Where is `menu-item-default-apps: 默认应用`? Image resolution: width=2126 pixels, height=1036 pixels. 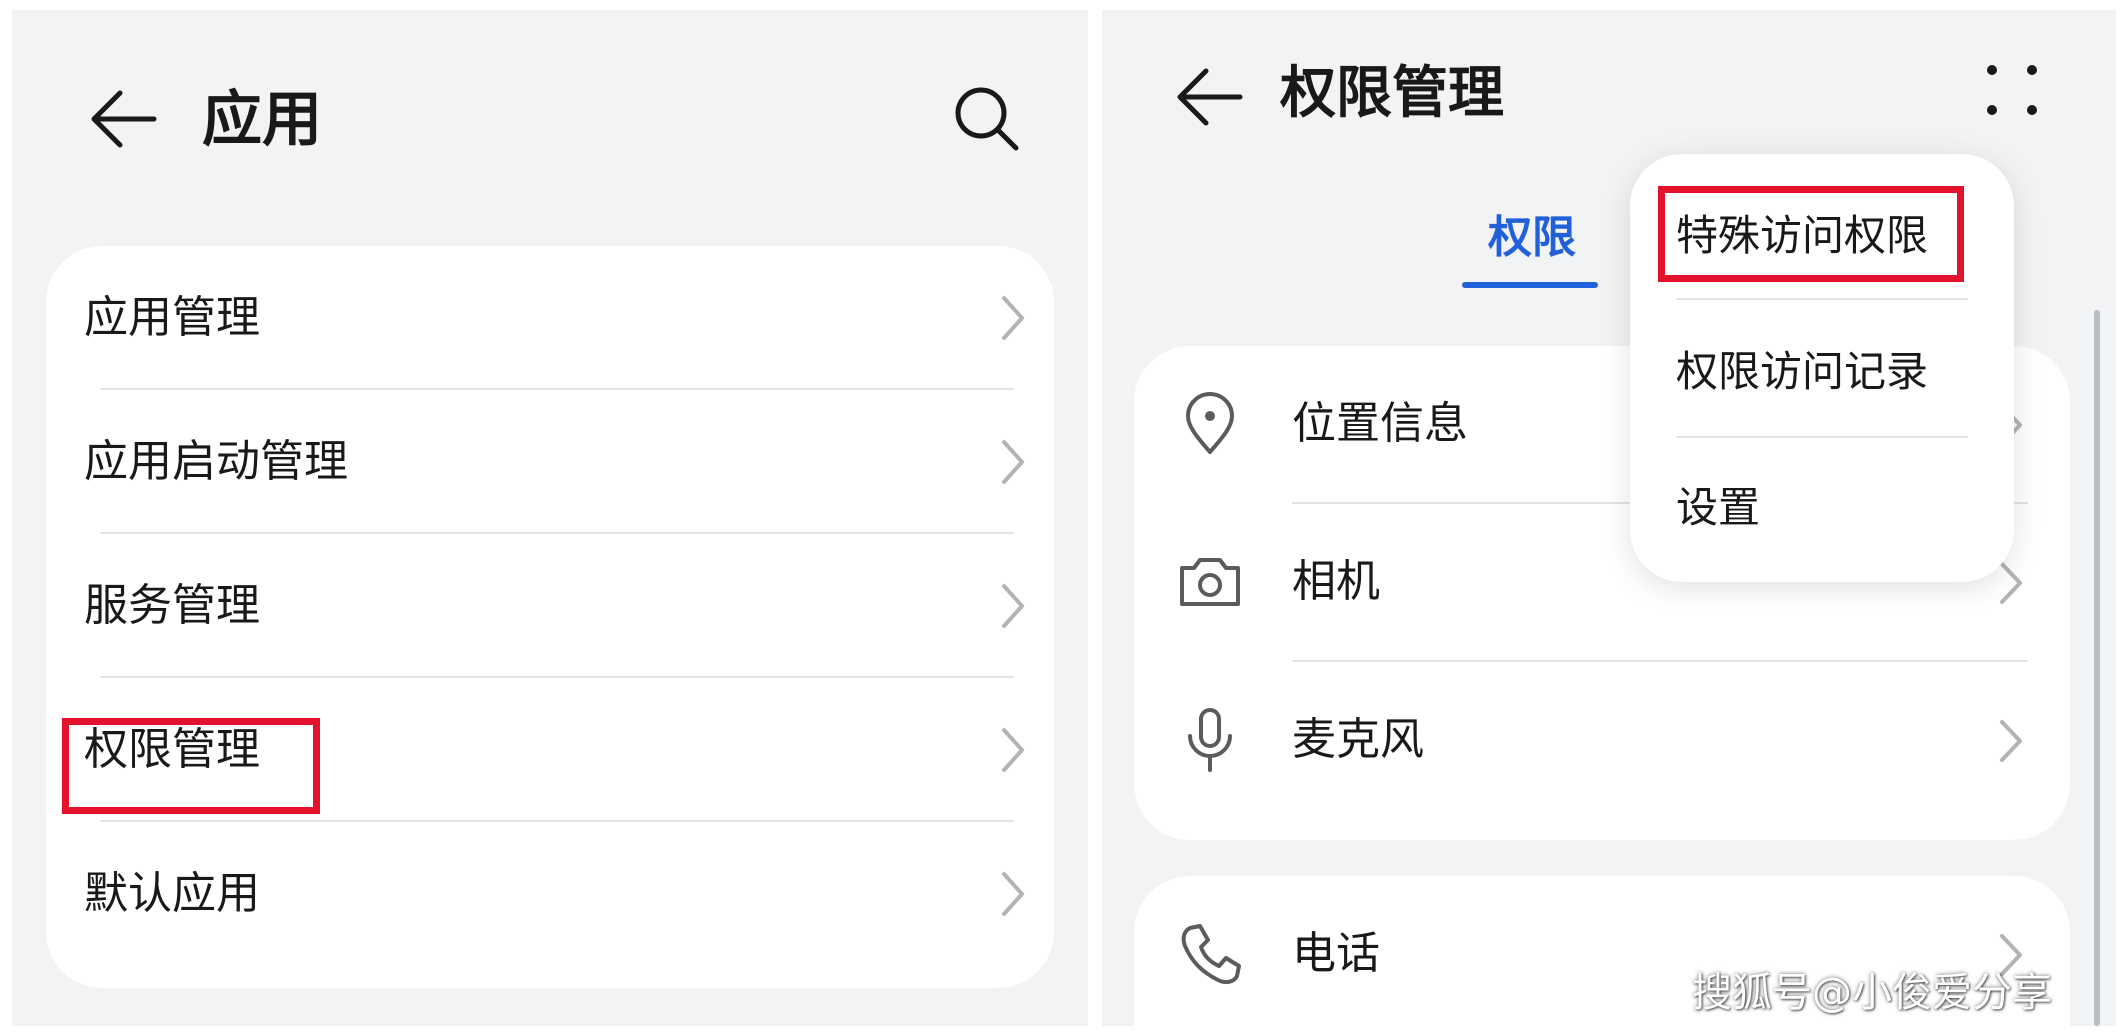
menu-item-default-apps: 默认应用 is located at coordinates (550, 894).